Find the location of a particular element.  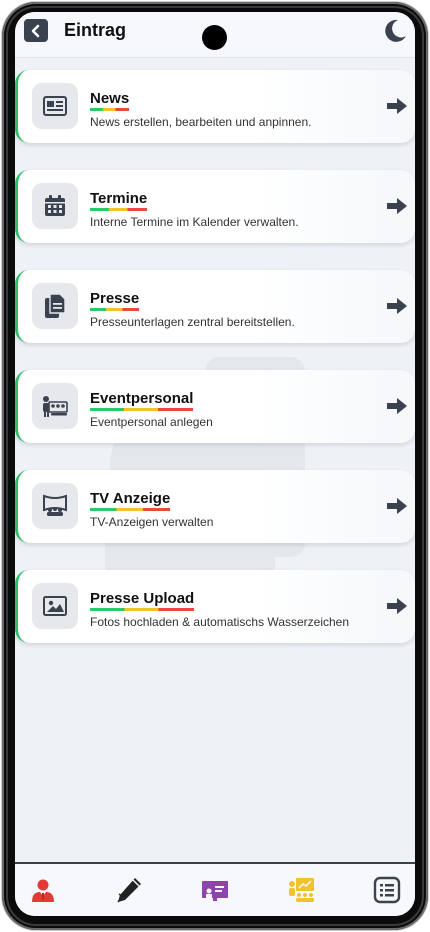

audience-chart-icon is located at coordinates (301, 890).